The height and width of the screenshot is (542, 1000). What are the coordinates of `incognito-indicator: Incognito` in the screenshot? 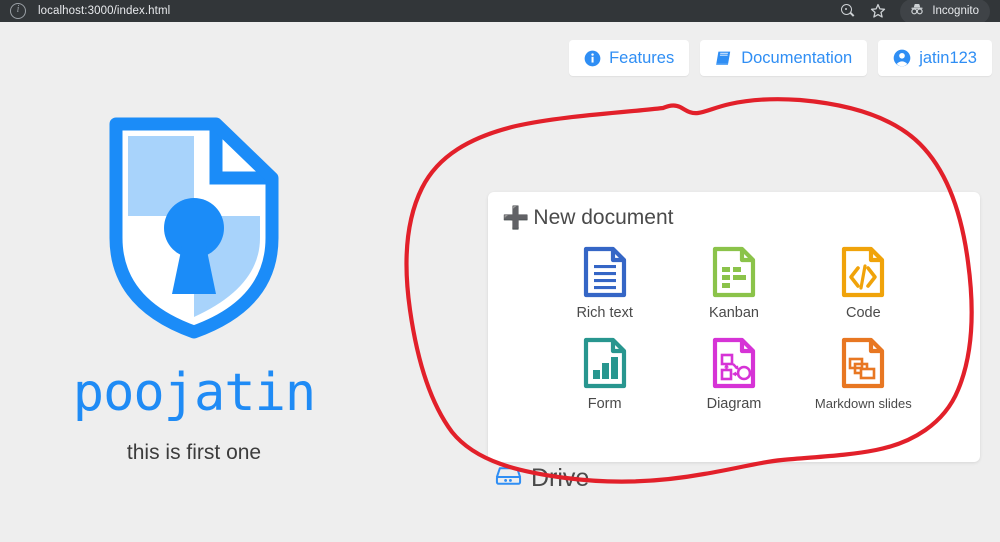 It's located at (945, 12).